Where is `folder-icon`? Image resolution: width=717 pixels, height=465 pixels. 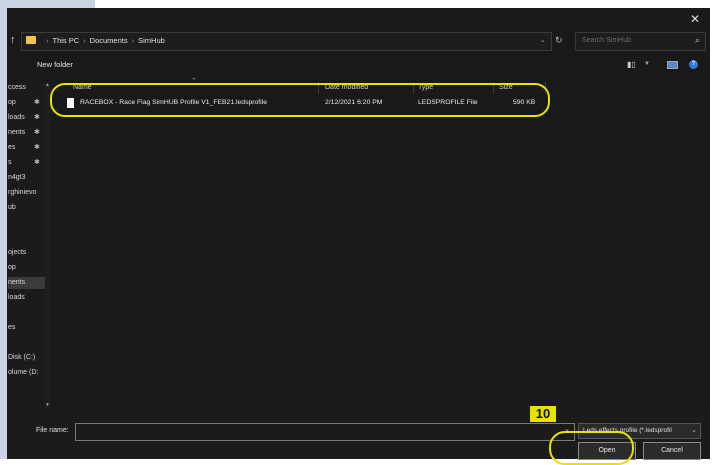 folder-icon is located at coordinates (31, 40).